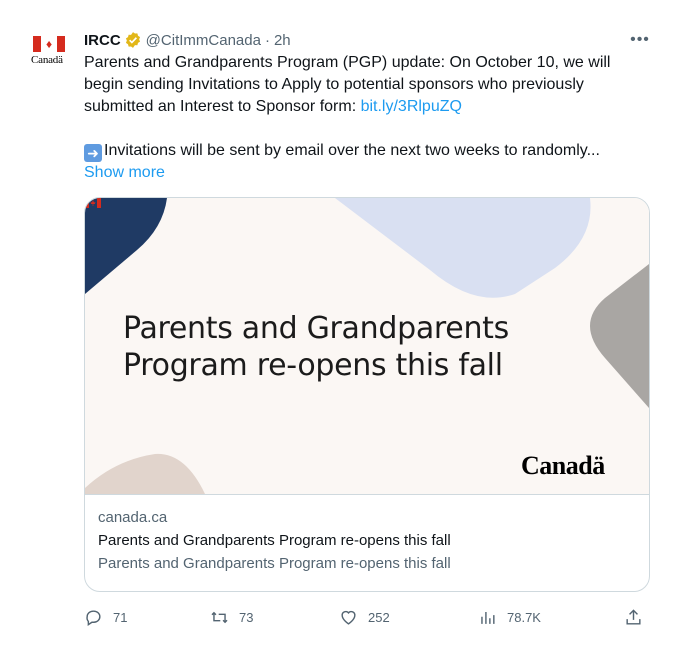 This screenshot has height=671, width=698. What do you see at coordinates (49, 44) in the screenshot?
I see `canada-flag-icon: ♦` at bounding box center [49, 44].